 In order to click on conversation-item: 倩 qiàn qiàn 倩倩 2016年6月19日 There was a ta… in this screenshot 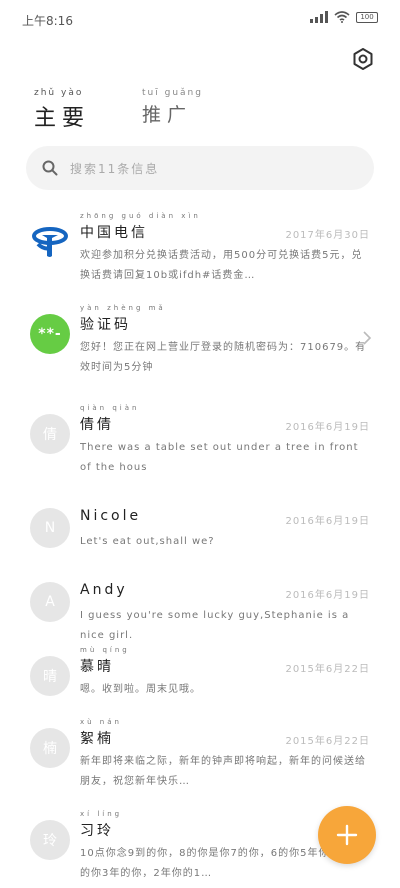, I will do `click(200, 440)`.